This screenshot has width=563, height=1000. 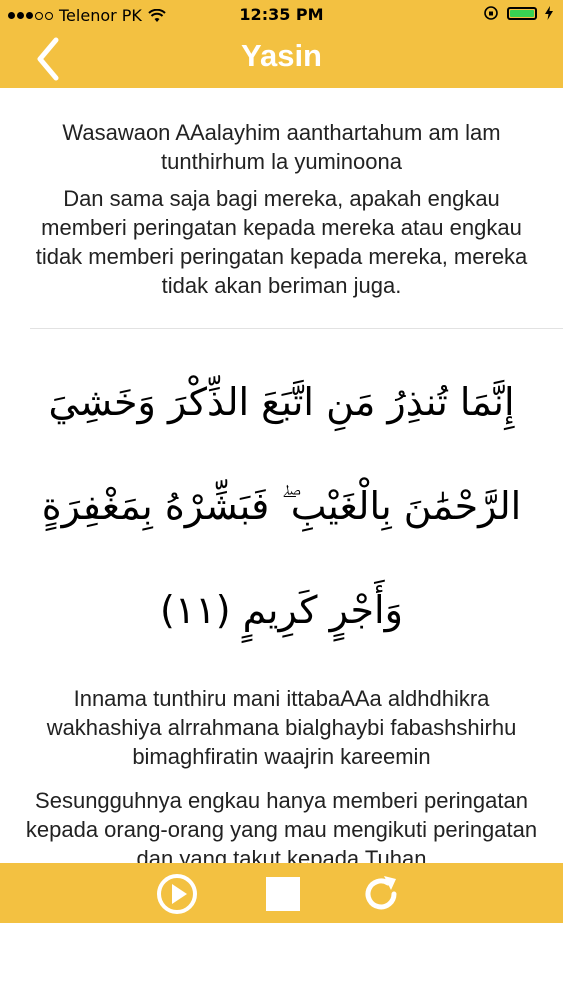 I want to click on nav-bar: Yasin, so click(x=281, y=59).